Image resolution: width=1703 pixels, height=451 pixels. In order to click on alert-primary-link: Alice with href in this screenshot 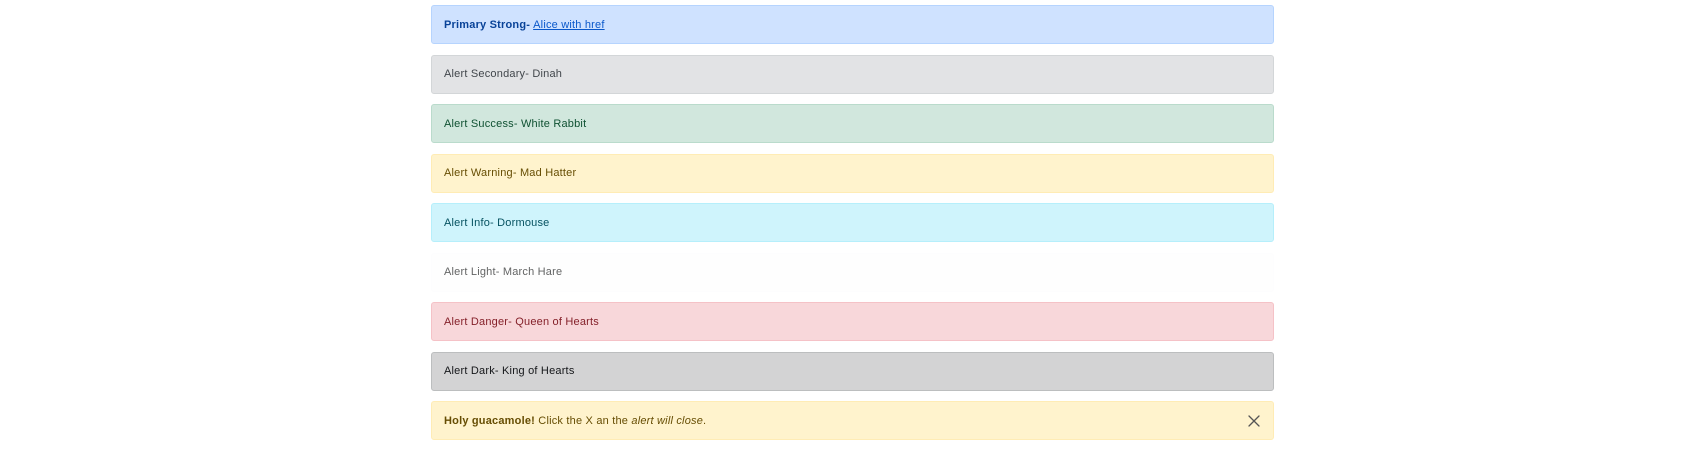, I will do `click(568, 25)`.